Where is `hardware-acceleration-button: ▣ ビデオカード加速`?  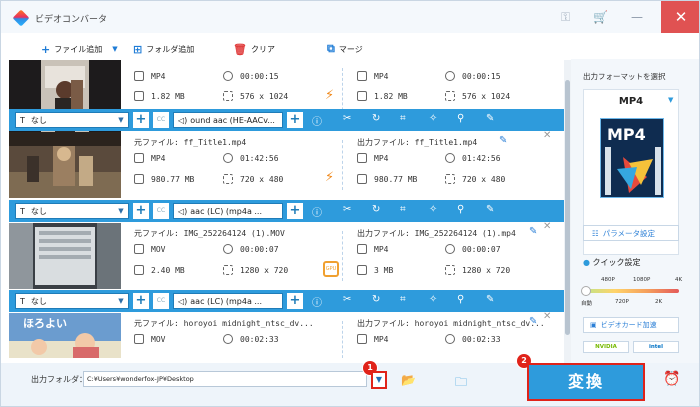 hardware-acceleration-button: ▣ ビデオカード加速 is located at coordinates (631, 325).